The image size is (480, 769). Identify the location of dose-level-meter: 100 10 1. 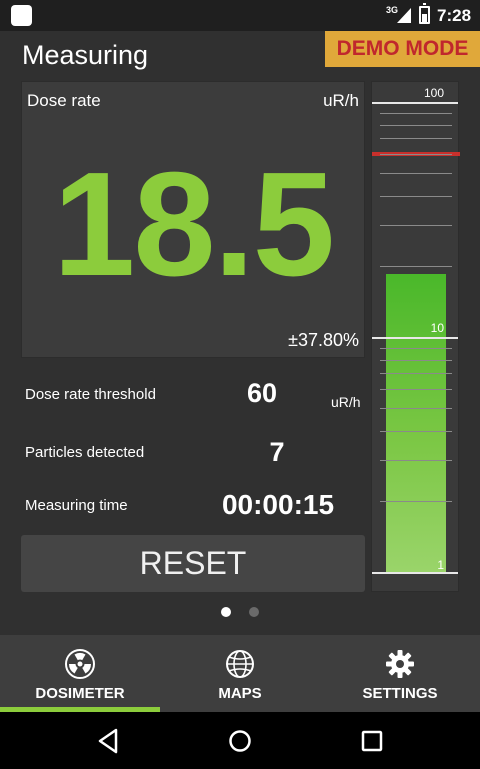
(415, 336).